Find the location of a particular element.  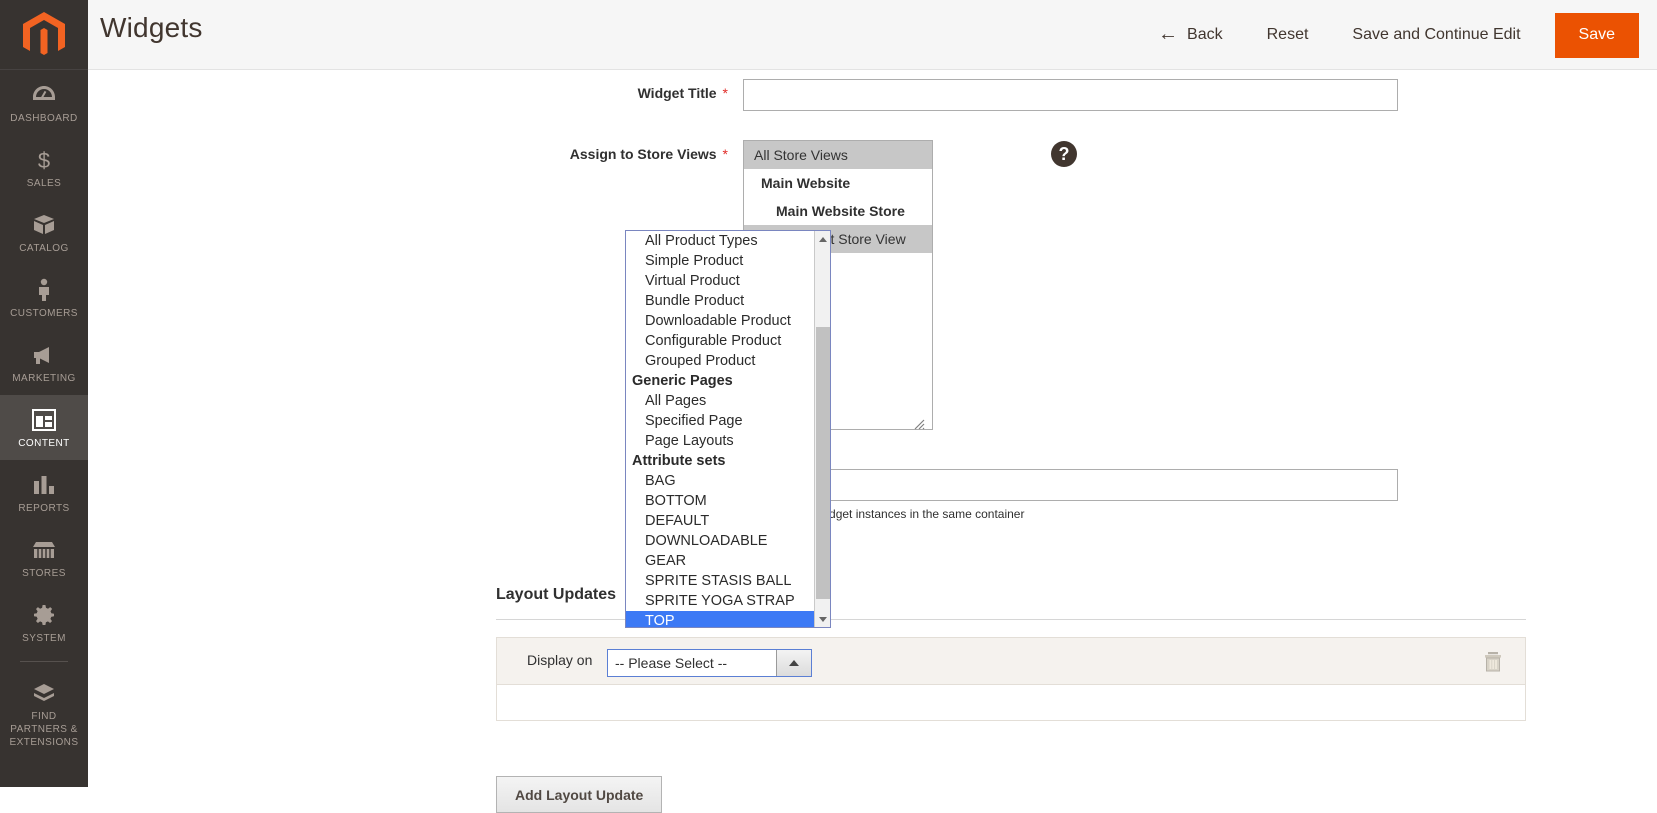

sidebar-item-sales: $ SALES is located at coordinates (44, 167).